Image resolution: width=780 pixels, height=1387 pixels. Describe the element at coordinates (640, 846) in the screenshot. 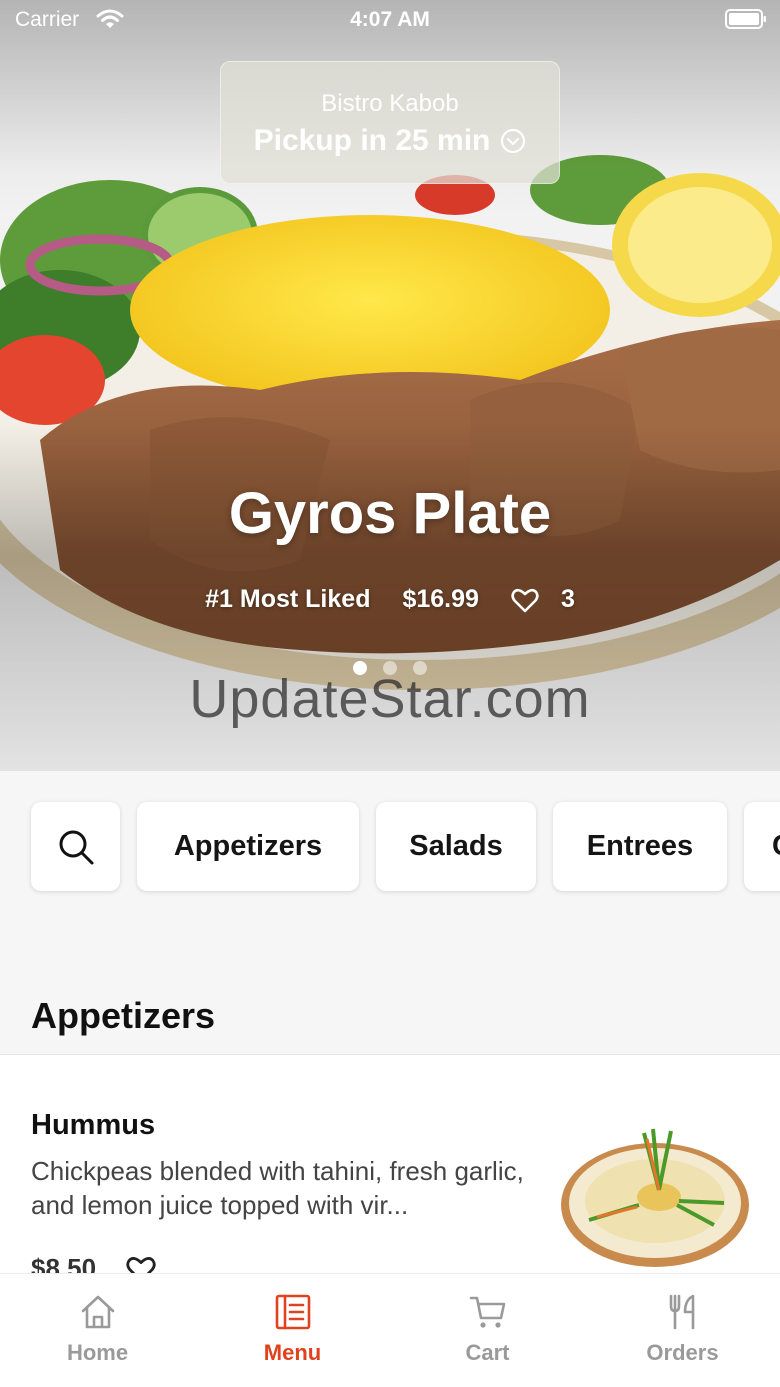

I see `category-chip-entrees: Entrees` at that location.